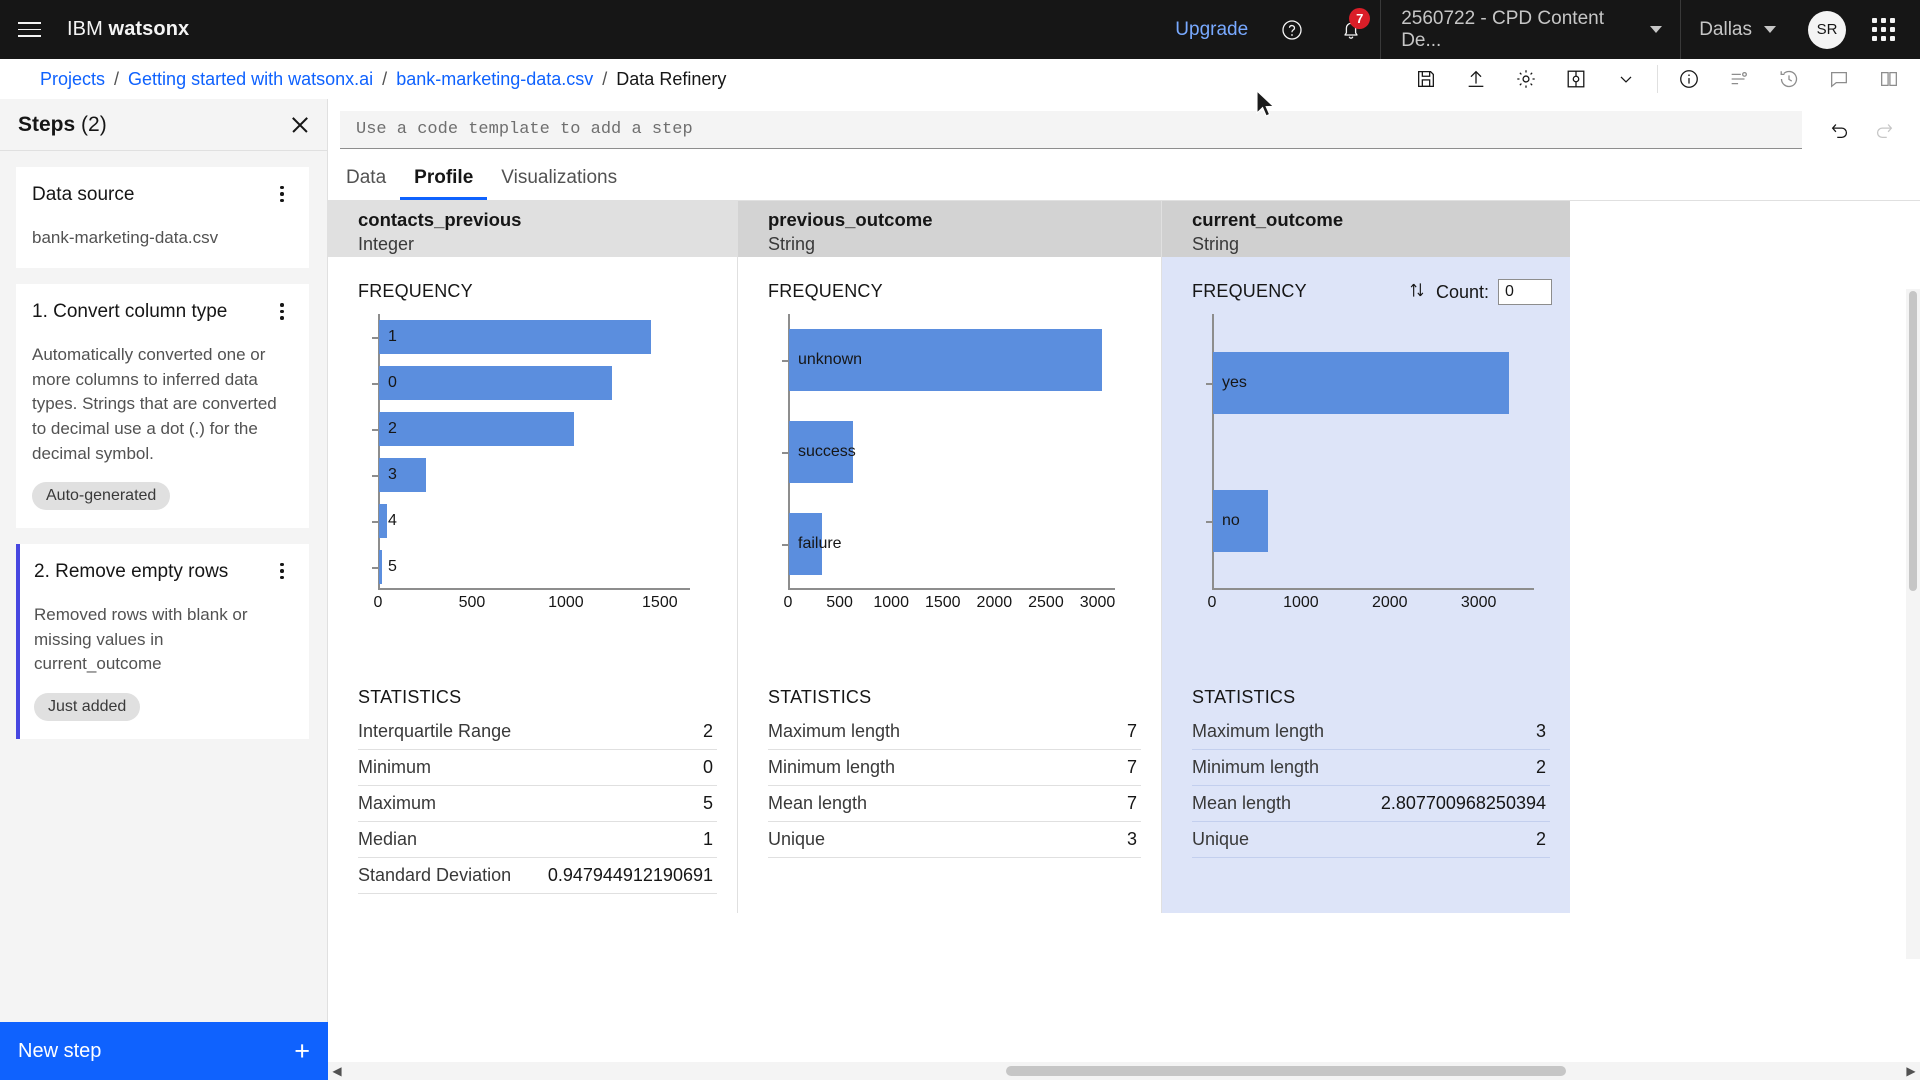 The height and width of the screenshot is (1080, 1920). What do you see at coordinates (1839, 79) in the screenshot?
I see `comment-icon` at bounding box center [1839, 79].